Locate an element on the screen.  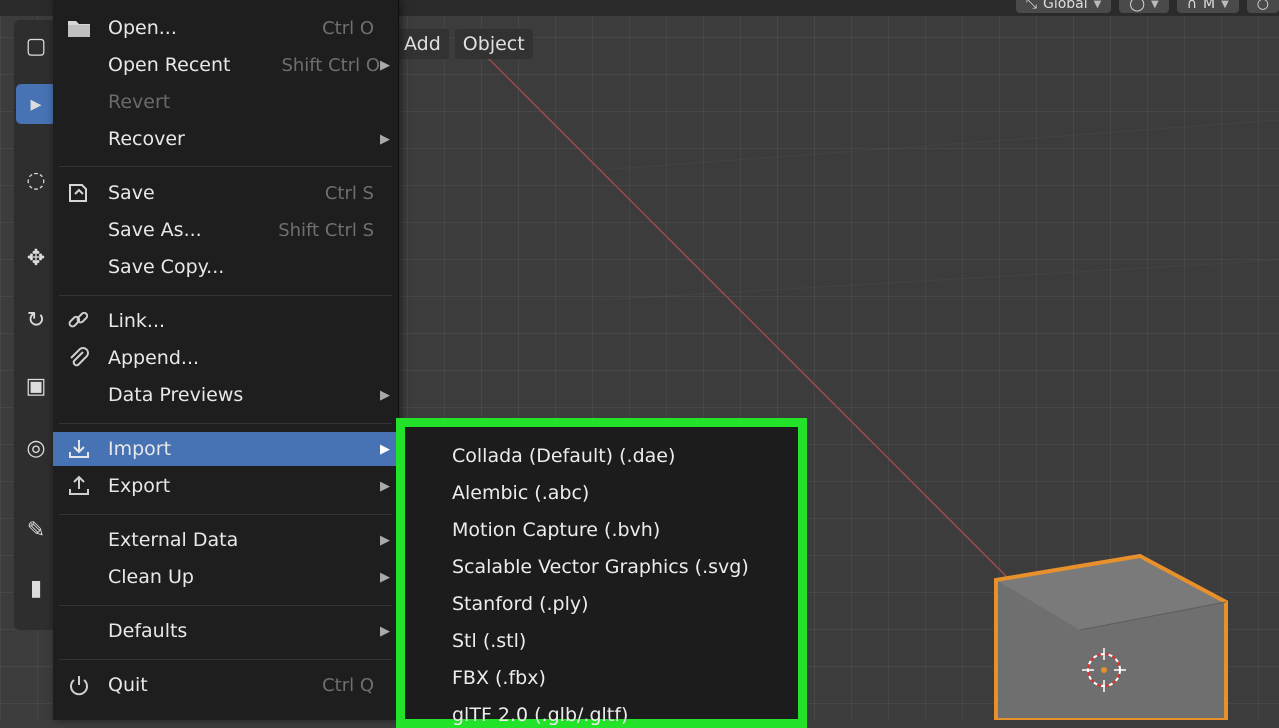
header-controls: ⤡ Global ▼ ◯ ▼ ∩ M ▼ ○ is located at coordinates (1147, 7).